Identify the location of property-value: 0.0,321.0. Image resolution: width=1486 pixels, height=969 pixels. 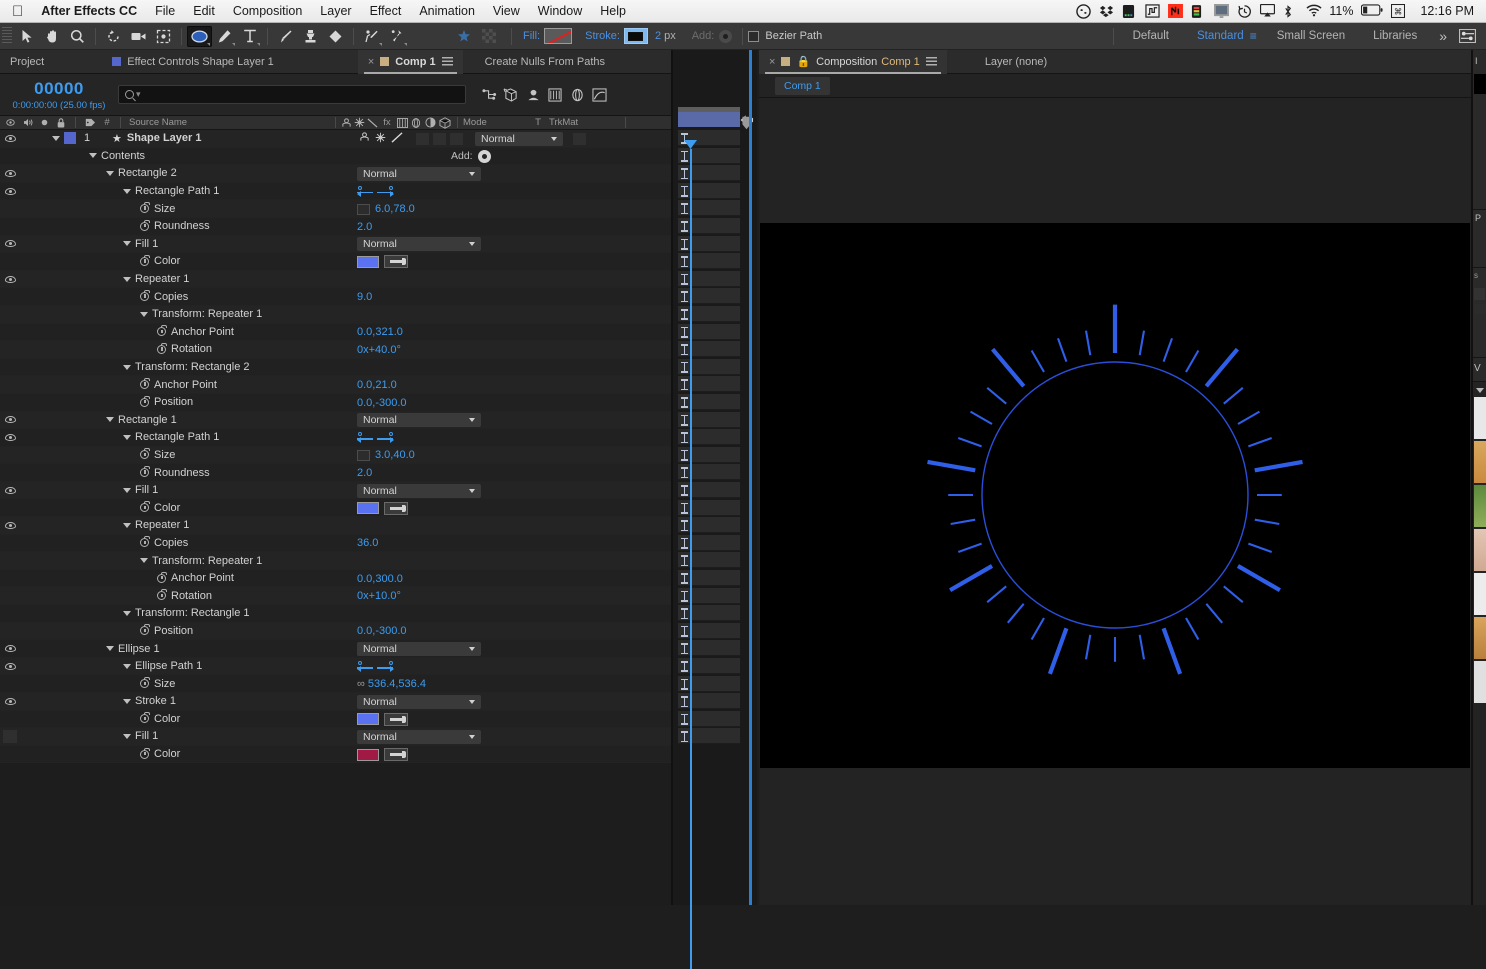
(380, 332).